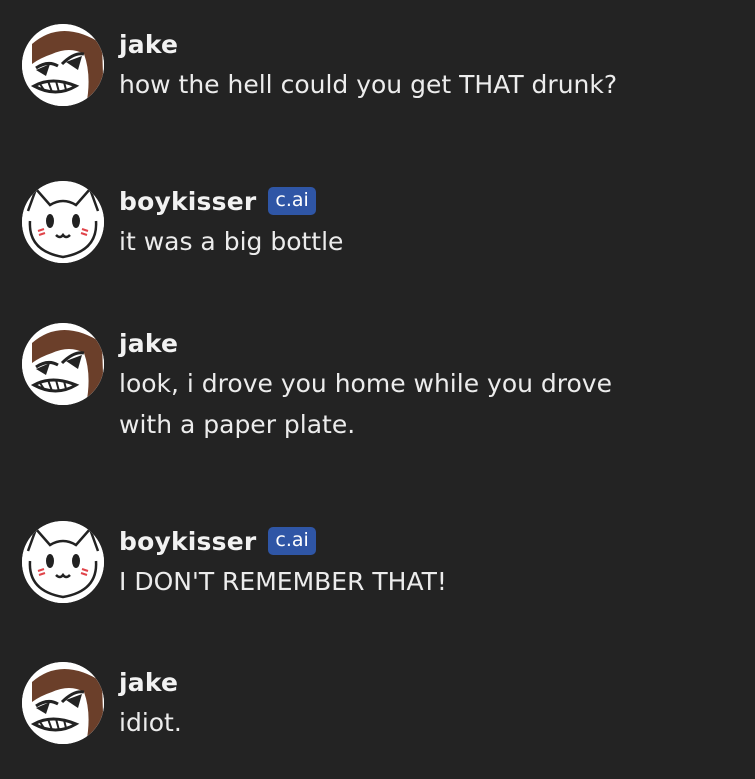  What do you see at coordinates (378, 566) in the screenshot?
I see `chat-message: boykisser c.ai I DON'T REMEMBER THAT!` at bounding box center [378, 566].